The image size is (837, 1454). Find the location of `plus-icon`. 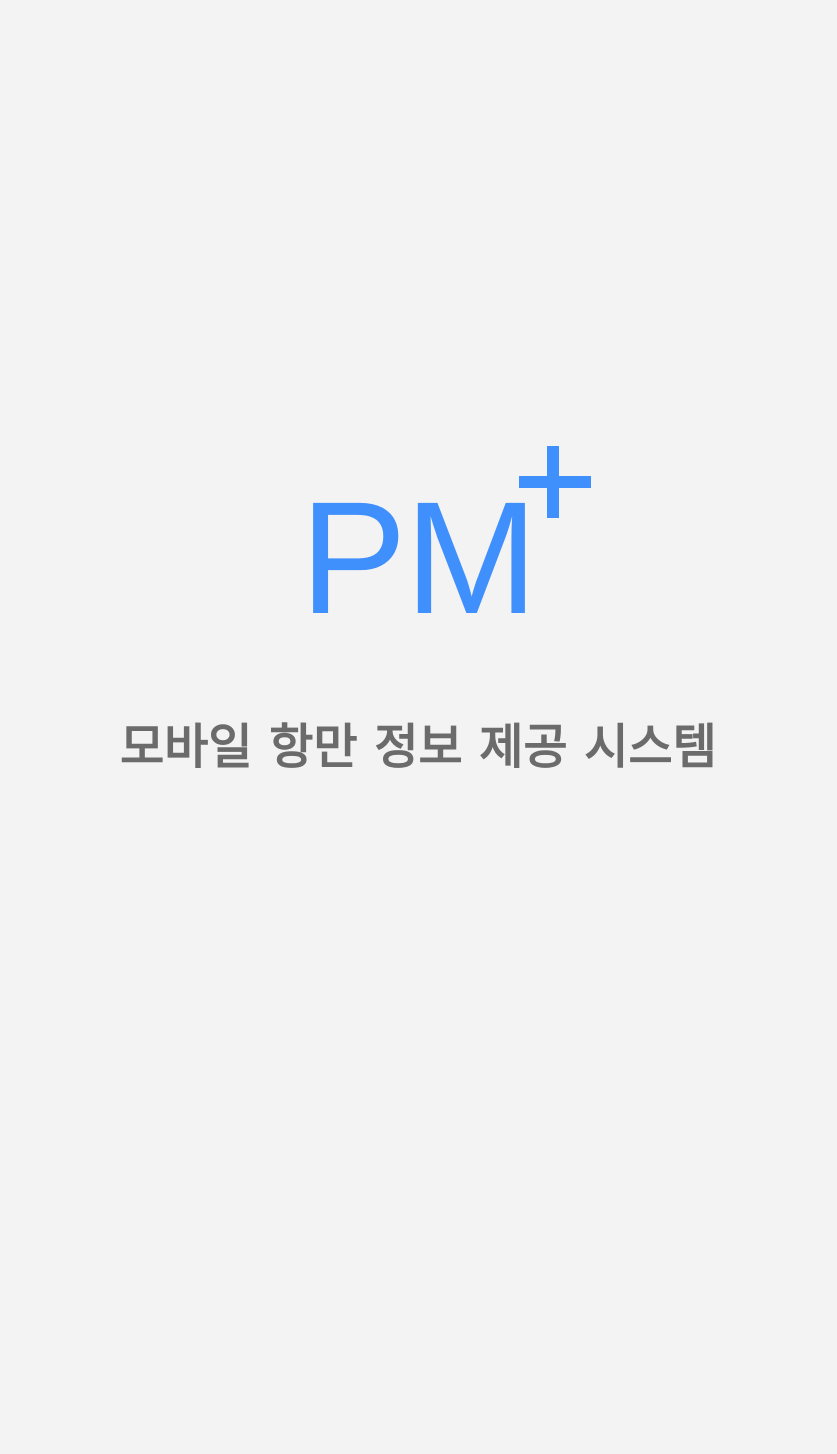

plus-icon is located at coordinates (555, 482).